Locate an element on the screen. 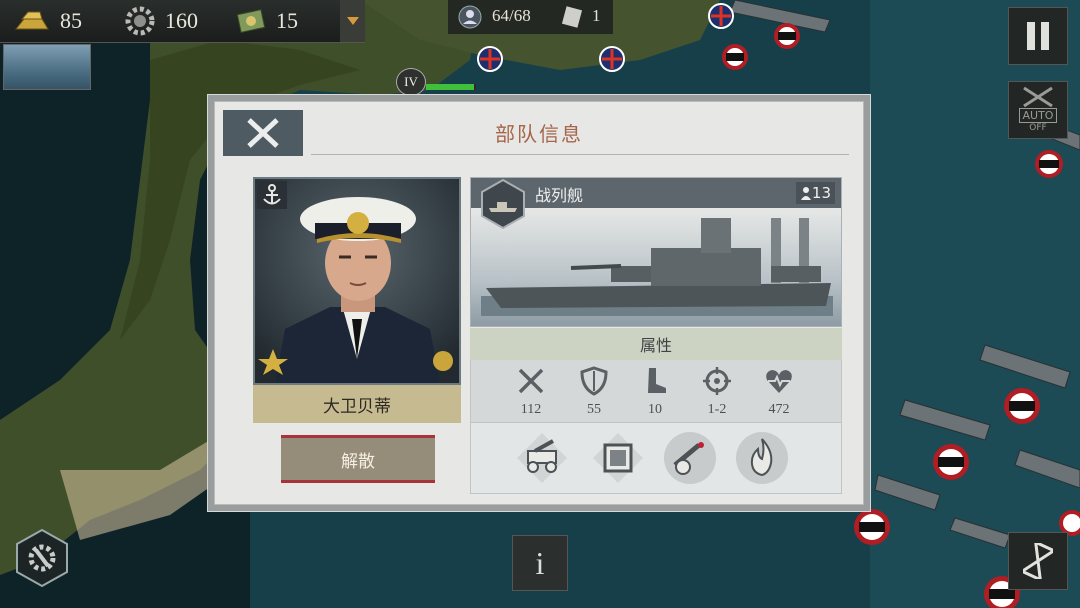  industry-value: 160 is located at coordinates (181, 20).